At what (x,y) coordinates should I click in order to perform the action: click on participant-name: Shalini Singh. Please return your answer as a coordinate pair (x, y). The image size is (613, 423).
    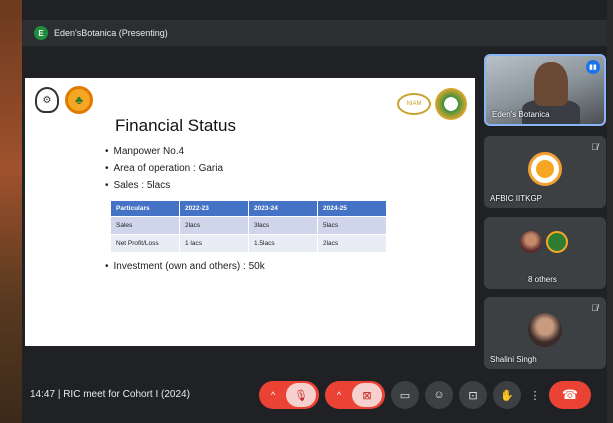
    Looking at the image, I should click on (513, 359).